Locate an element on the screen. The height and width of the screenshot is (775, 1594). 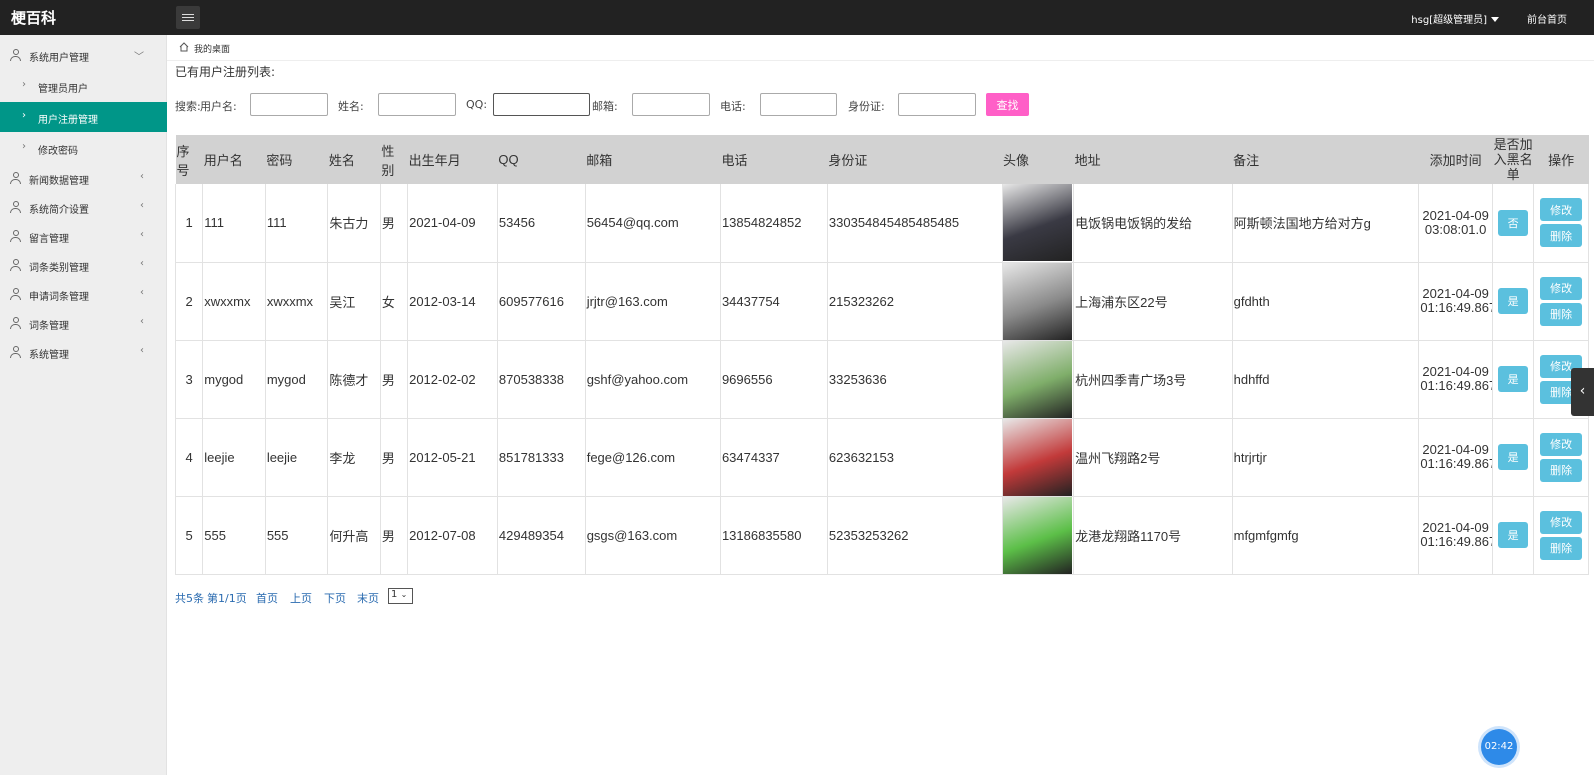
idcard-cell: 623632153 is located at coordinates (914, 457).